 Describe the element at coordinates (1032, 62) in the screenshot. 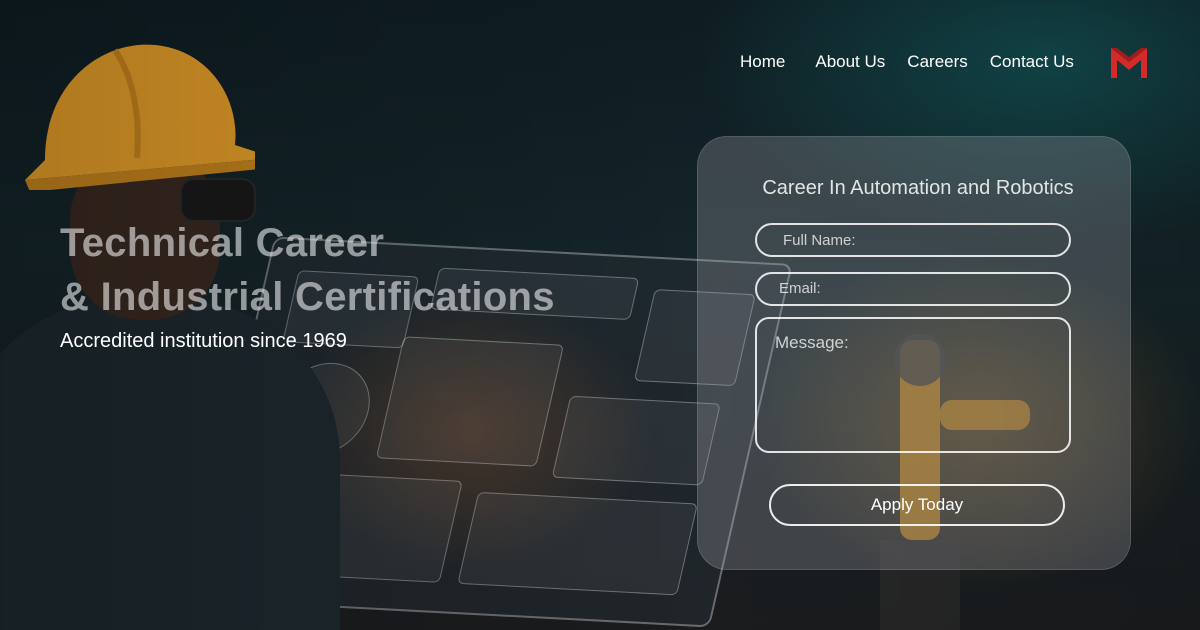

I see `nav-contact-us: Contact Us` at that location.